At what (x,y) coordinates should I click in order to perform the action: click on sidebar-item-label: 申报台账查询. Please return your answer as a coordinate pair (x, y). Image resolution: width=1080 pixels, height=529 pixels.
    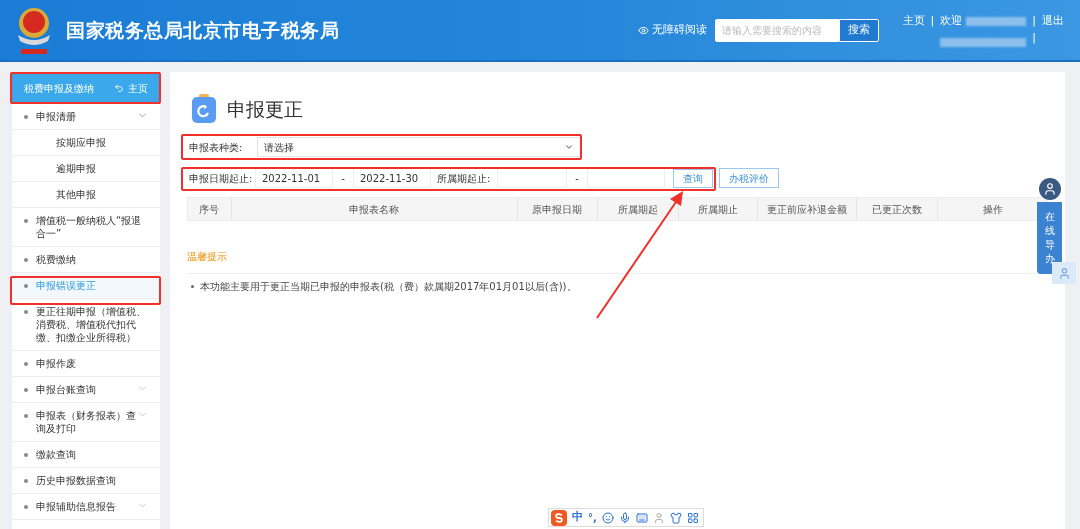
    Looking at the image, I should click on (66, 389).